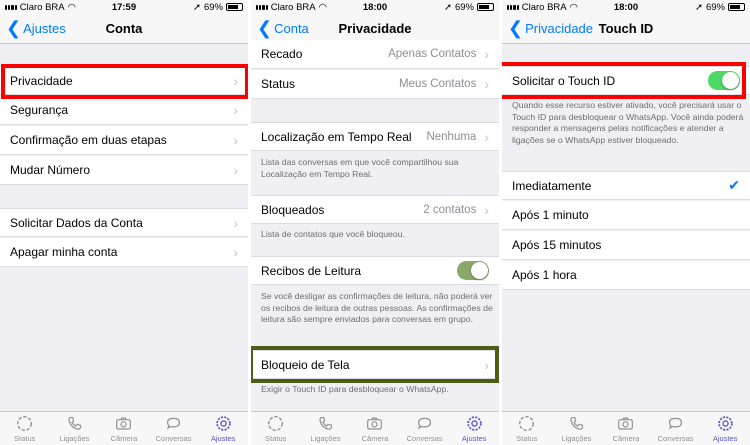 The width and height of the screenshot is (750, 445). What do you see at coordinates (44, 28) in the screenshot?
I see `back-label: Ajustes` at bounding box center [44, 28].